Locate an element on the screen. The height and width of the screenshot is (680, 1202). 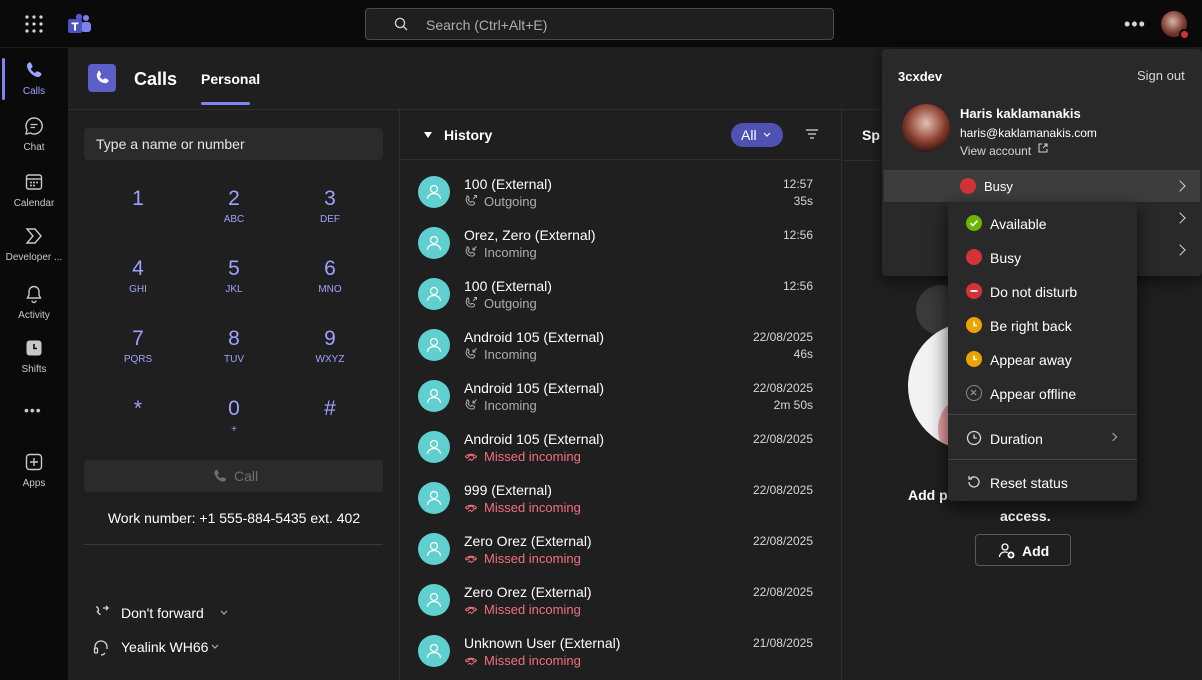
rail-item-calendar: Calendar is located at coordinates (34, 190).